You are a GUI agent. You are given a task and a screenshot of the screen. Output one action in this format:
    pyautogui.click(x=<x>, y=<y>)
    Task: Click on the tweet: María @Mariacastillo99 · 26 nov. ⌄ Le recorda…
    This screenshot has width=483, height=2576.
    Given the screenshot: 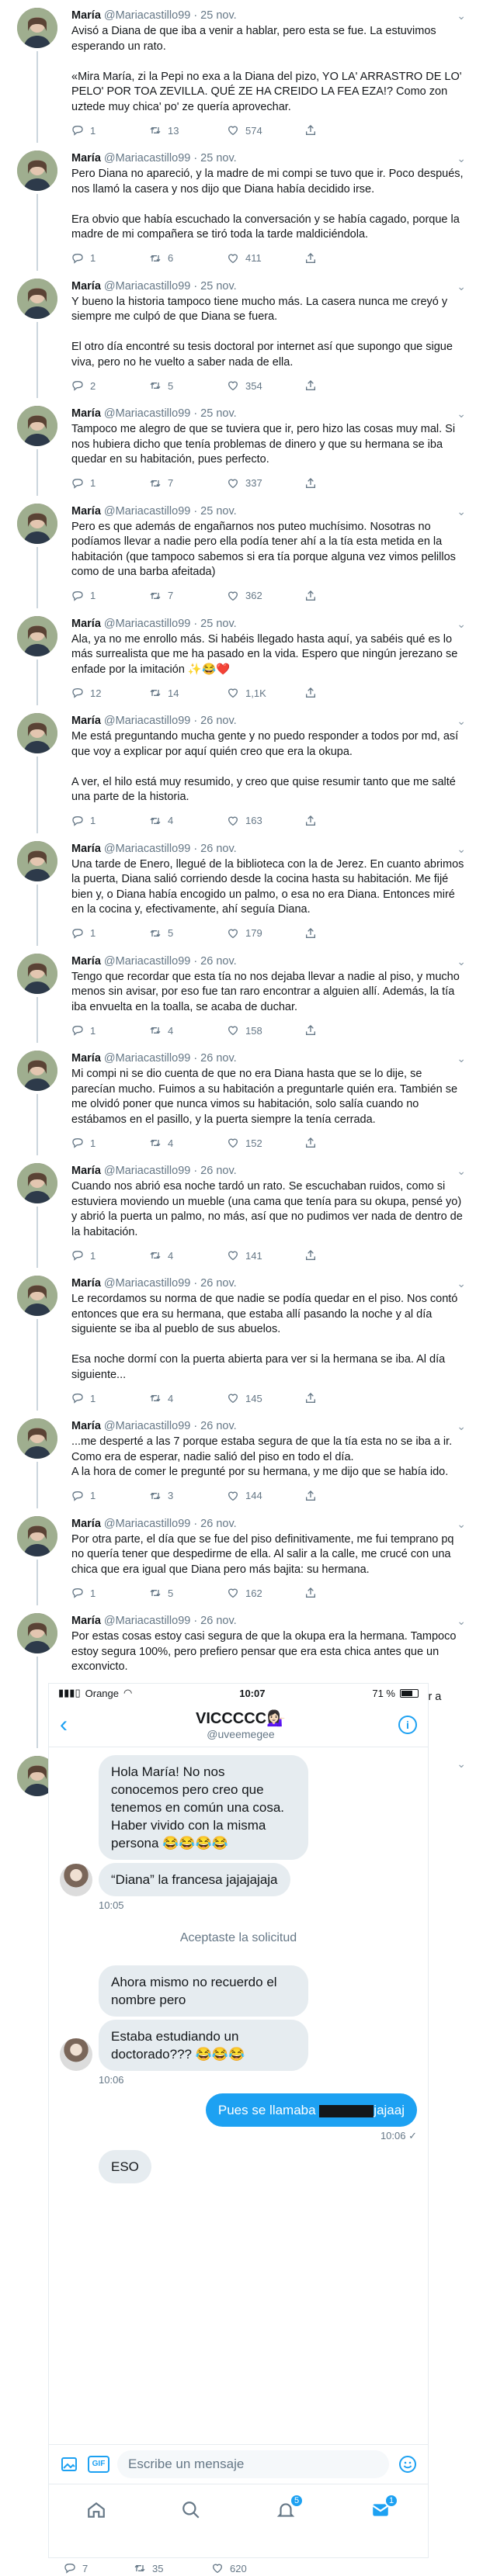 What is the action you would take?
    pyautogui.click(x=241, y=1339)
    